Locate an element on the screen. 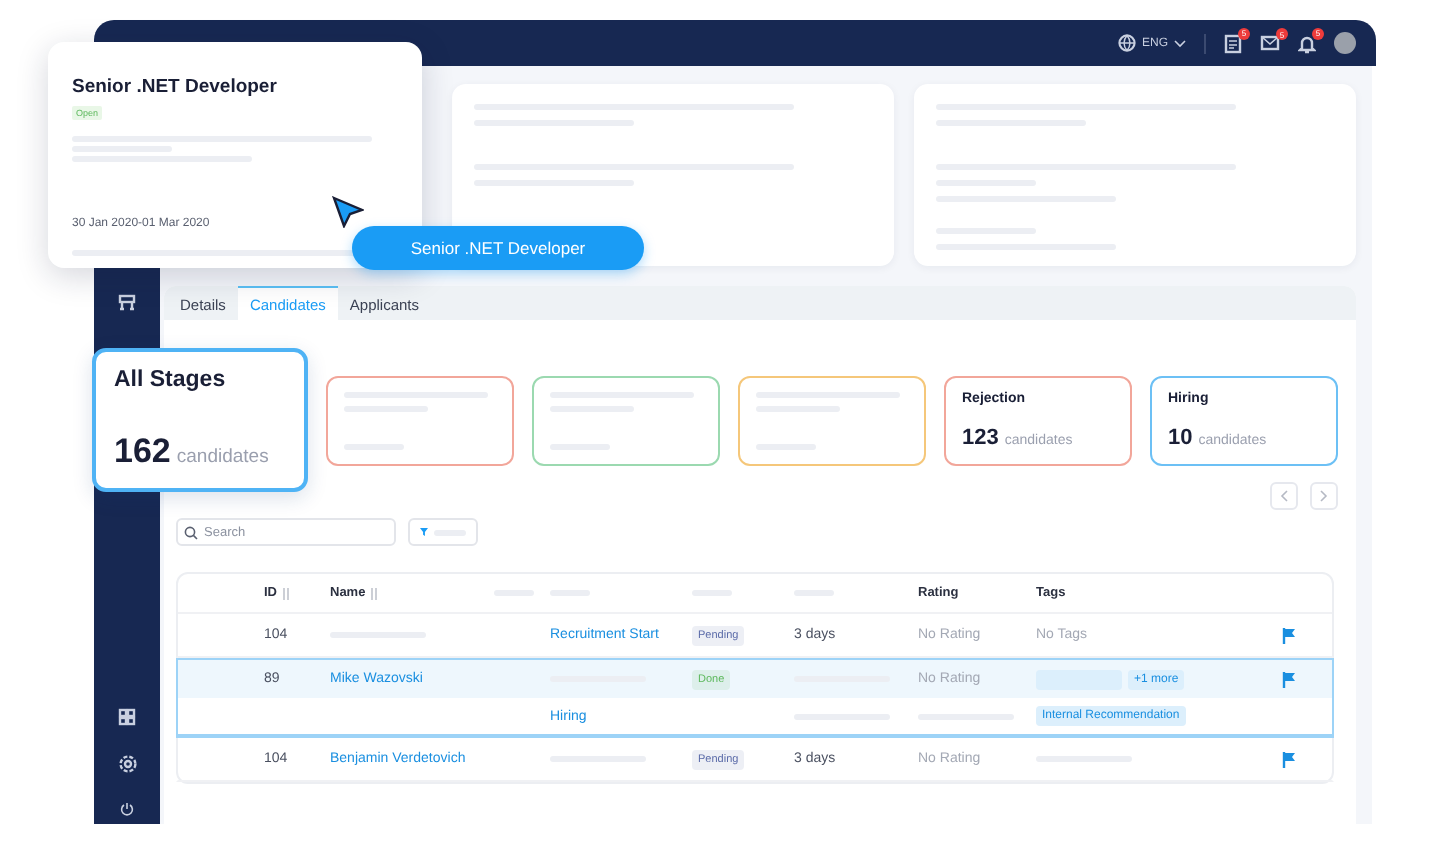 Image resolution: width=1430 pixels, height=850 pixels. search-icon is located at coordinates (191, 532).